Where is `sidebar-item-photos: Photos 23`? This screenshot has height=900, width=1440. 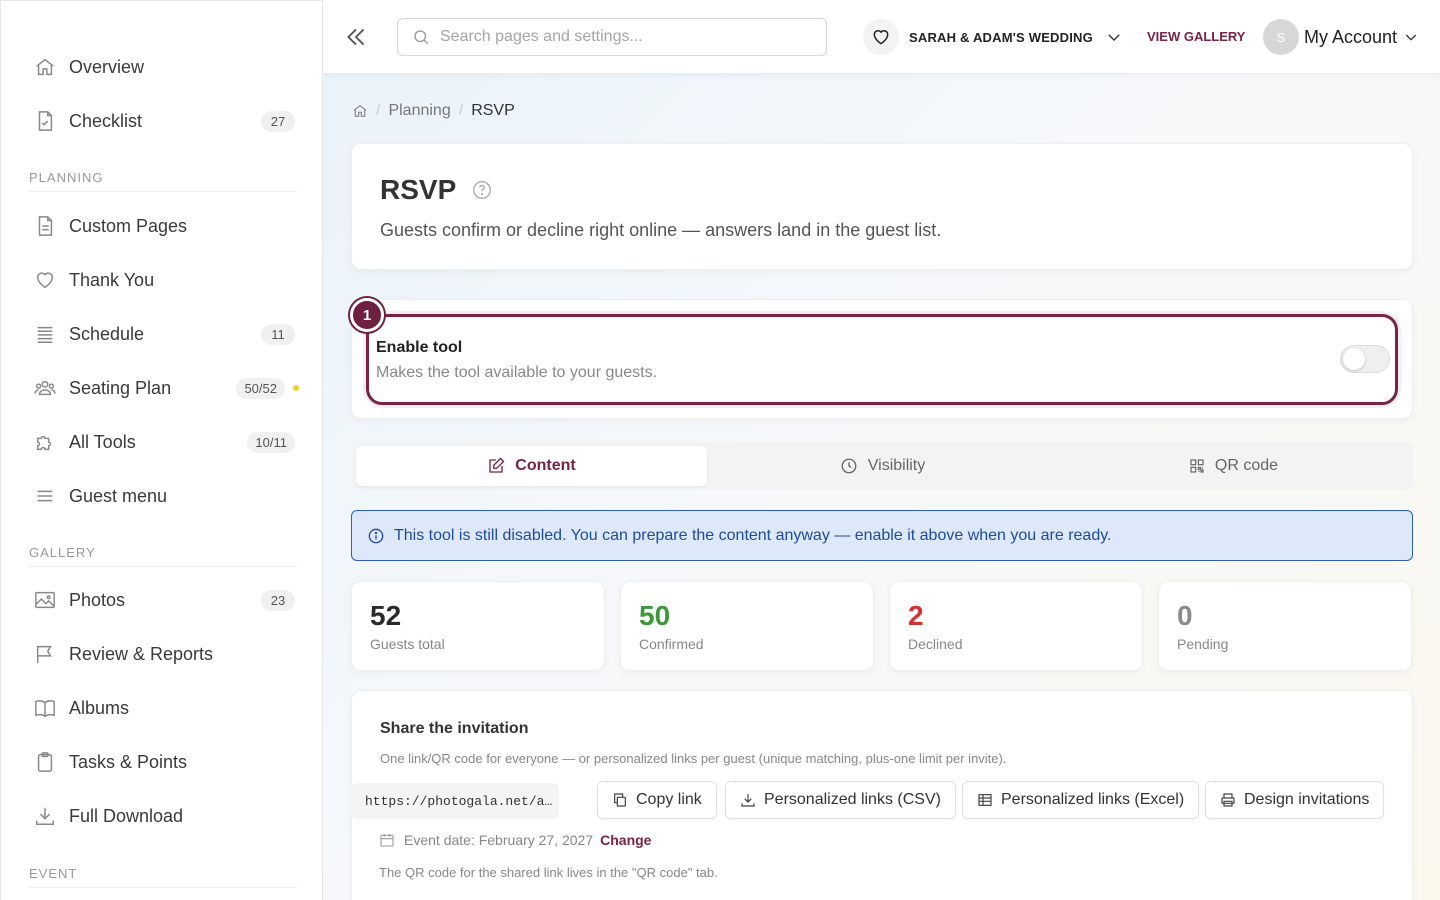
sidebar-item-photos: Photos 23 is located at coordinates (162, 600).